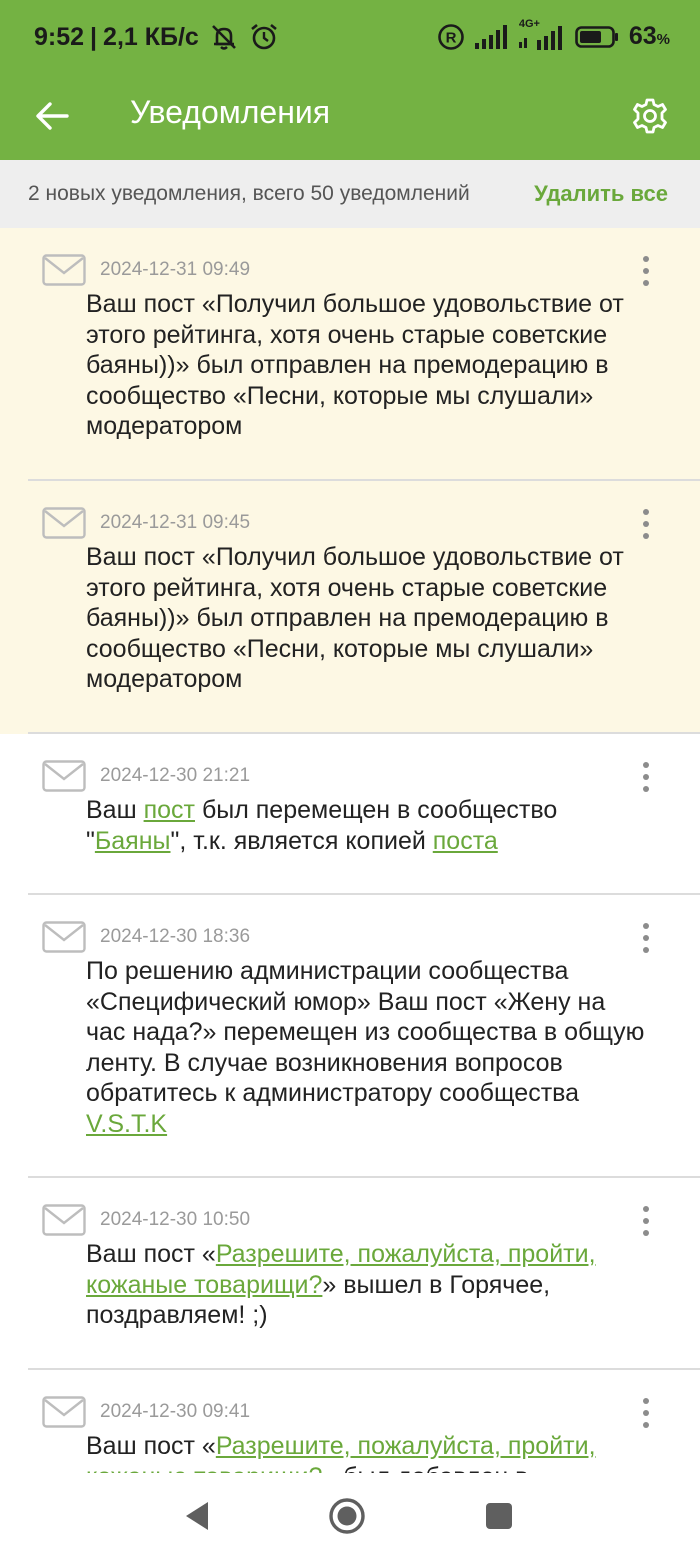  Describe the element at coordinates (465, 841) in the screenshot. I see `notification-link: поста` at that location.